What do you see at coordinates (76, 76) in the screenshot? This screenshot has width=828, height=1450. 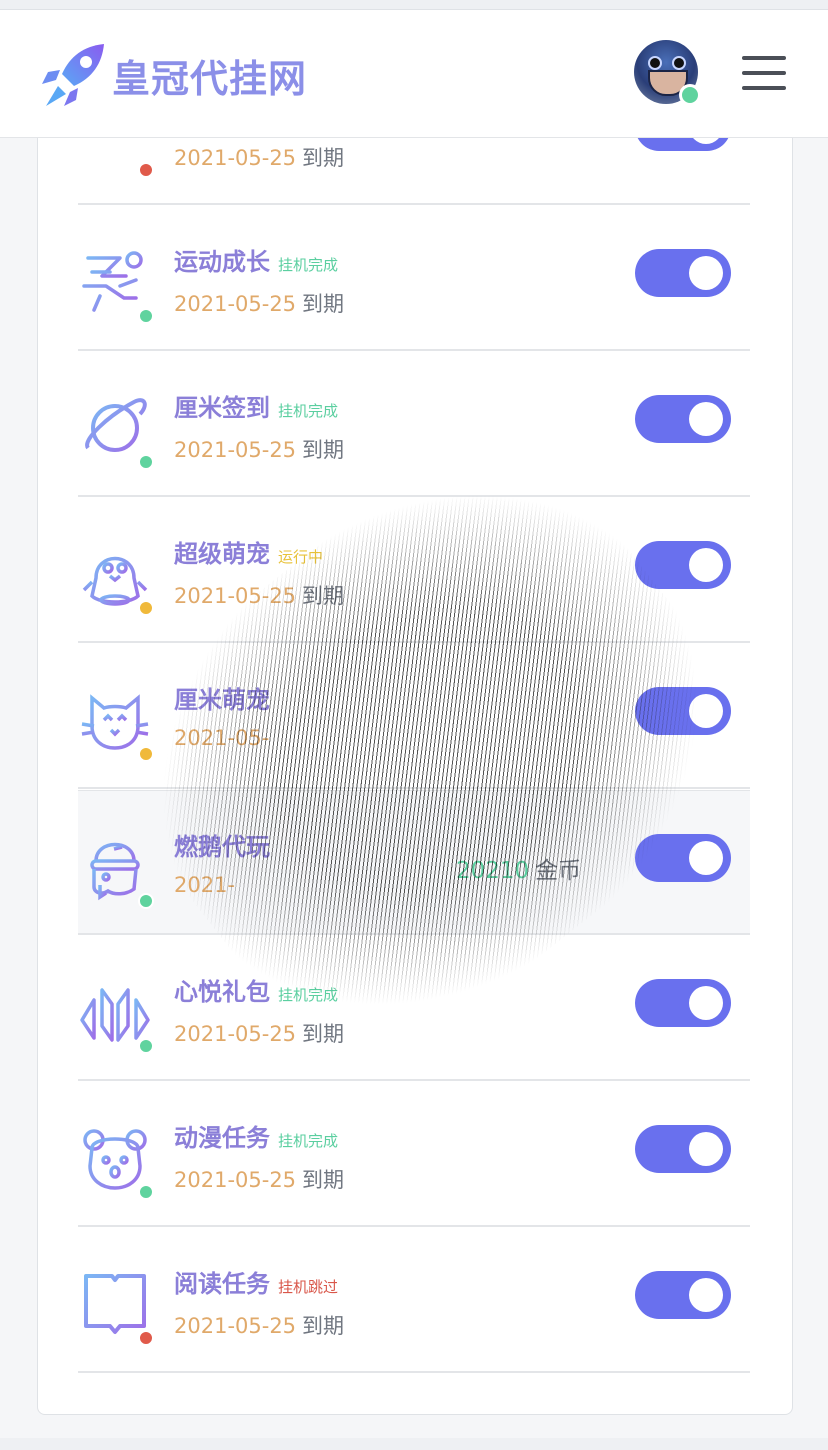 I see `rocket-logo-icon` at bounding box center [76, 76].